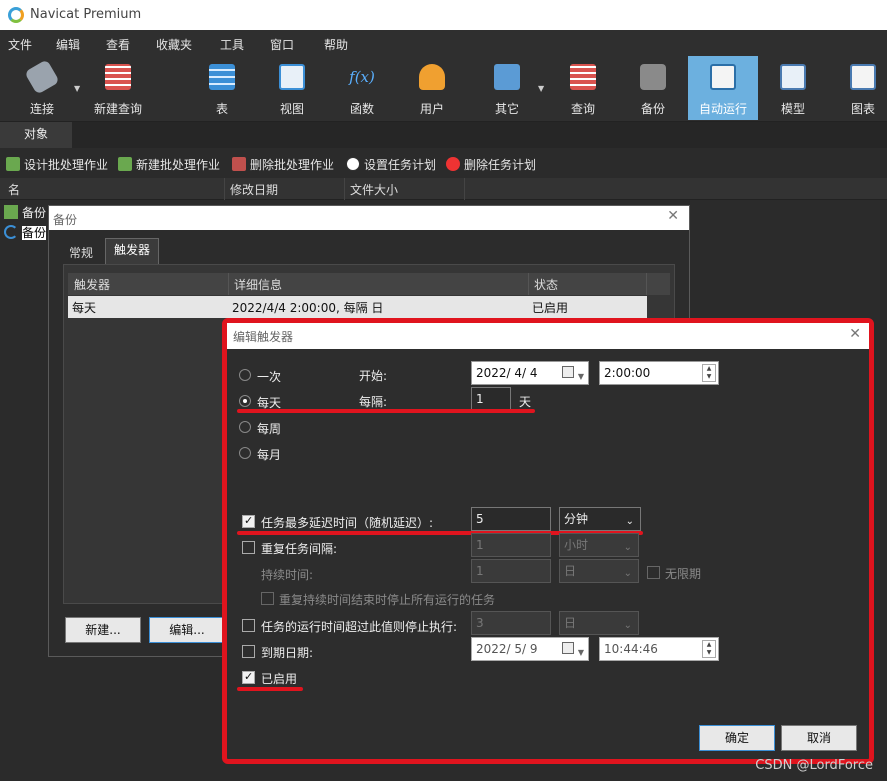  What do you see at coordinates (576, 545) in the screenshot?
I see `repeat-unit-value: 小时` at bounding box center [576, 545].